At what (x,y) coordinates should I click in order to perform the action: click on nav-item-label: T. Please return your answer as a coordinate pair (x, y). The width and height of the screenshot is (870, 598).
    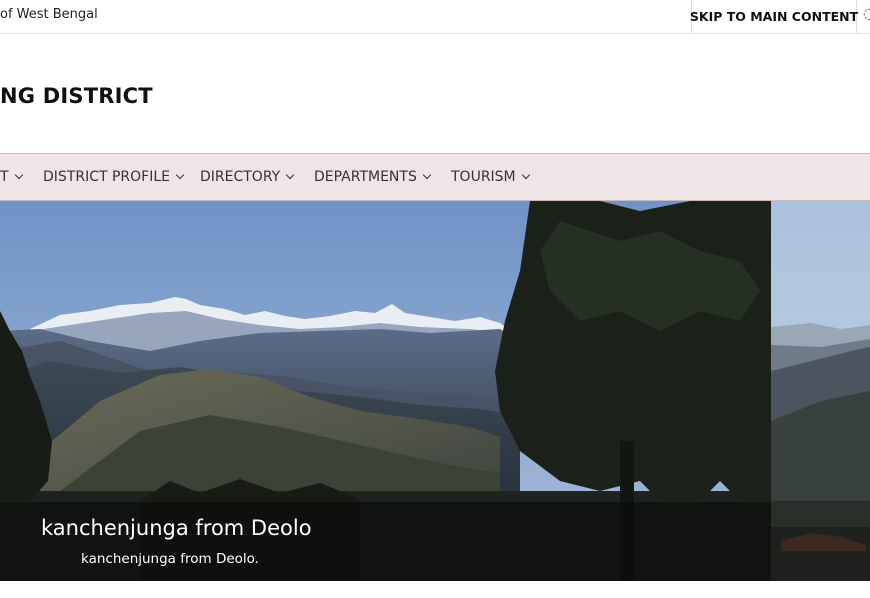
    Looking at the image, I should click on (4, 177).